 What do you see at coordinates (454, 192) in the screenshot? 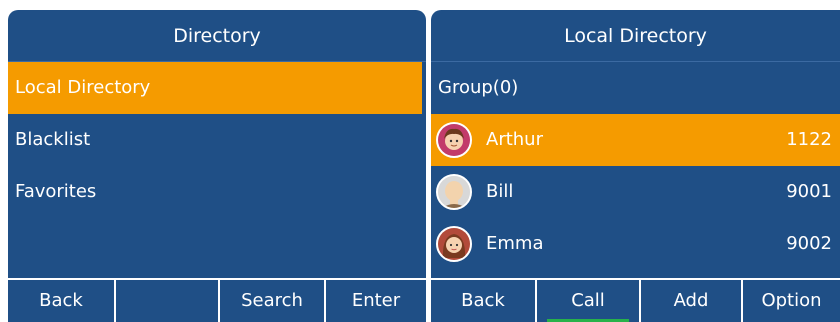
I see `bald-man-avatar-icon` at bounding box center [454, 192].